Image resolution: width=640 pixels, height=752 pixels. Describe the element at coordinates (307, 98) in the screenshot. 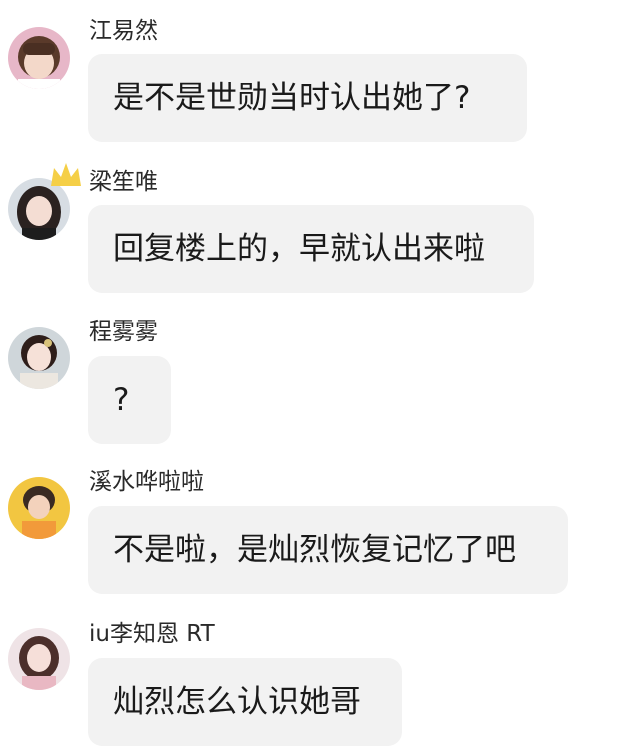

I see `message-bubble: 是不是世勋当时认出她了?` at that location.